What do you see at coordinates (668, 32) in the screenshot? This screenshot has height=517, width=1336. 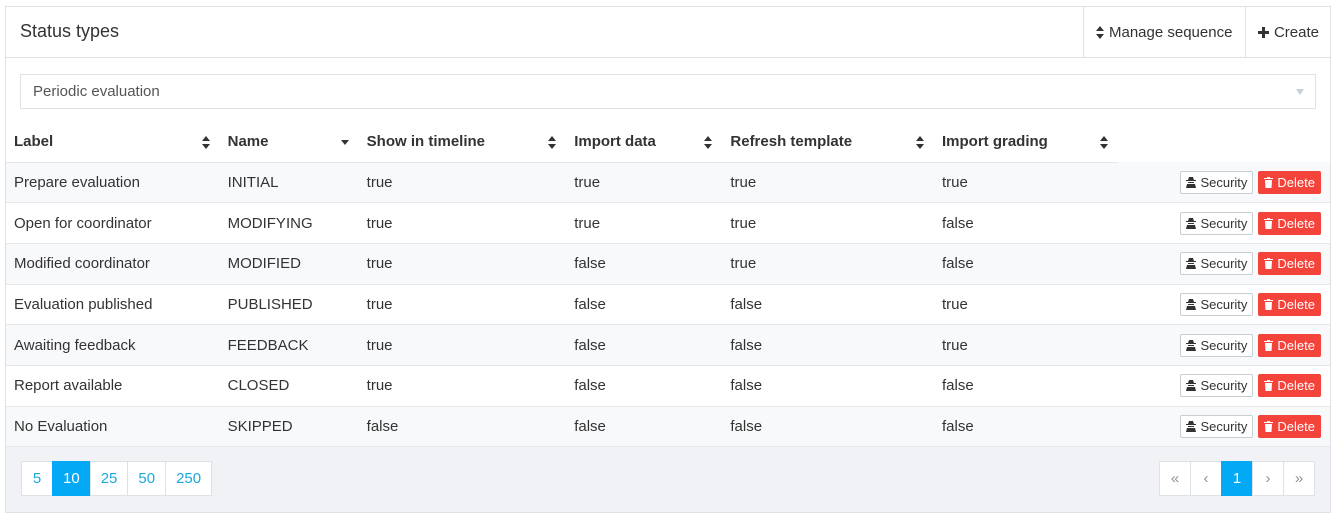 I see `panel-header: Status types Manage sequence Create` at bounding box center [668, 32].